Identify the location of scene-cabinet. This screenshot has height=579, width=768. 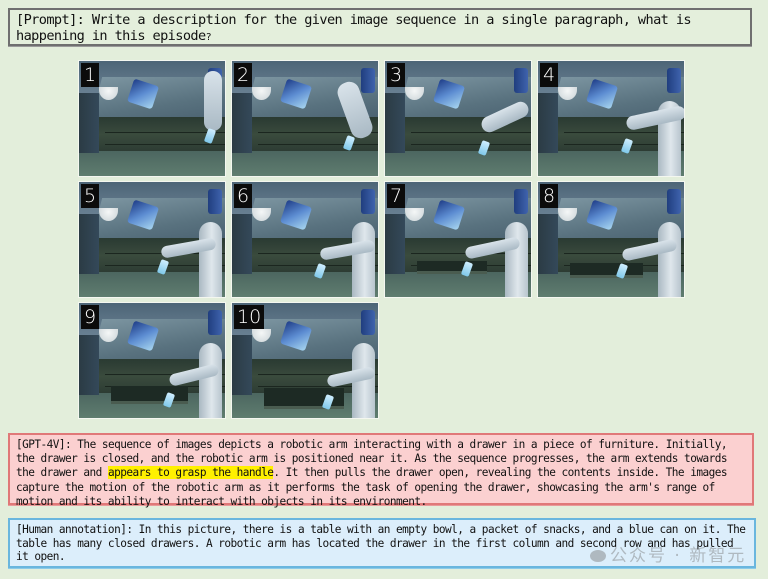
(465, 134).